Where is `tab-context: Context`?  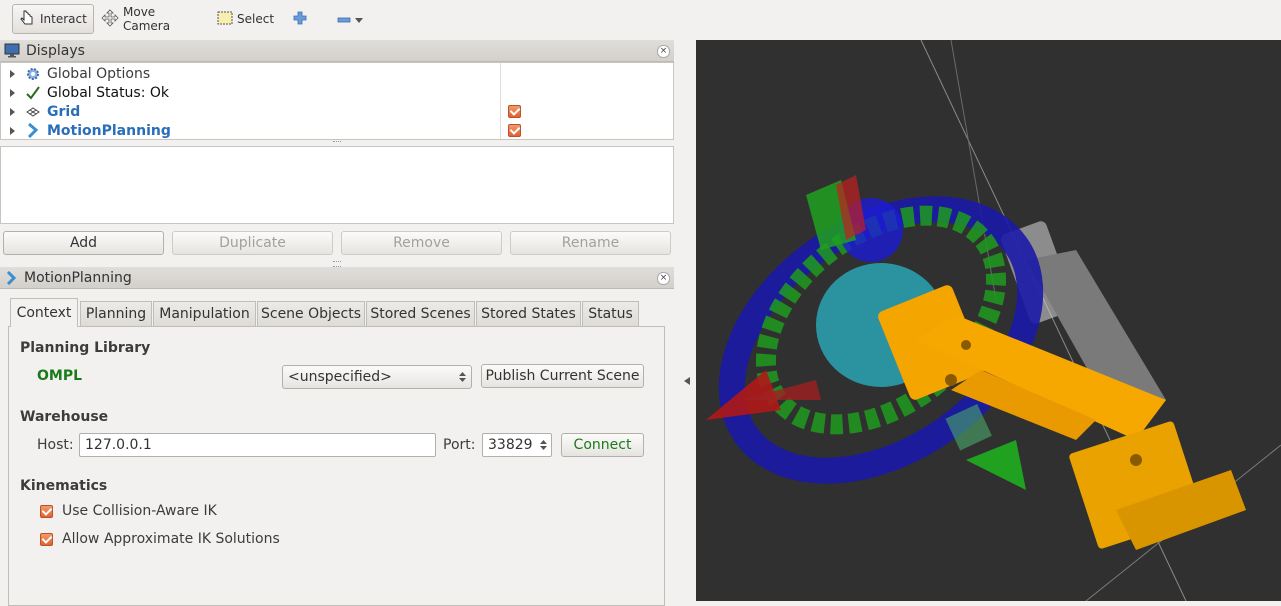
tab-context: Context is located at coordinates (44, 312).